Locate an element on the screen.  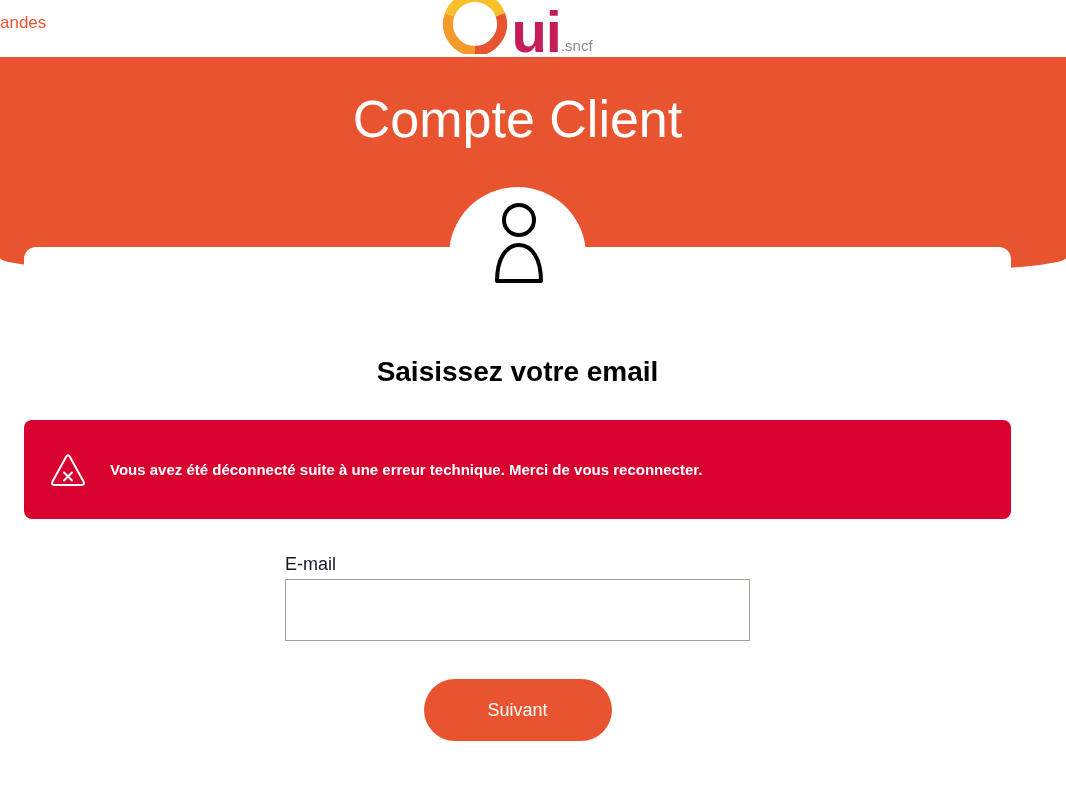
field-label: E-mail is located at coordinates (311, 564).